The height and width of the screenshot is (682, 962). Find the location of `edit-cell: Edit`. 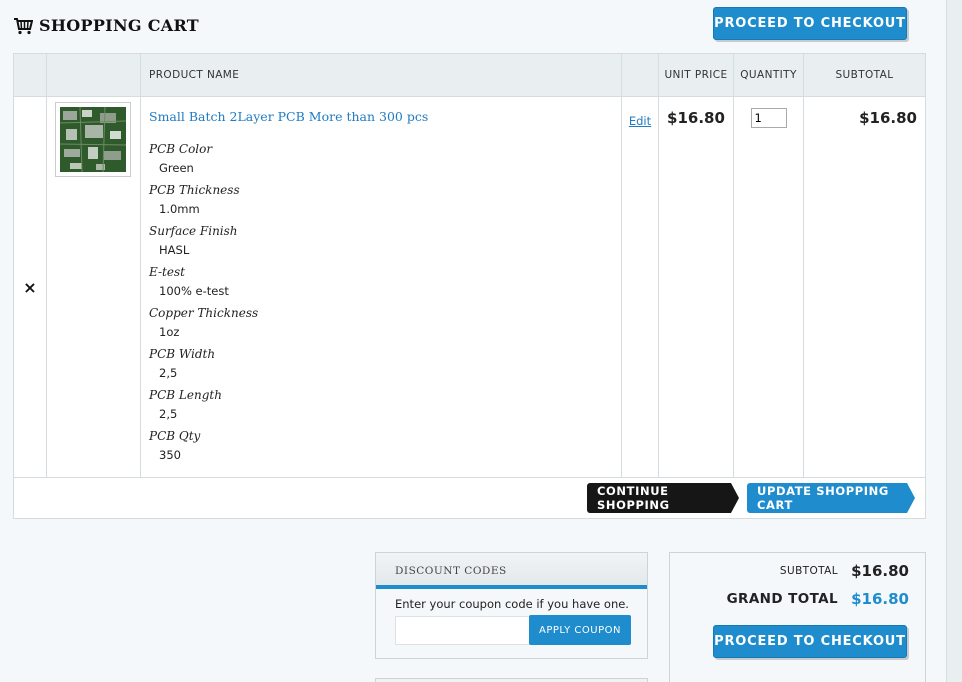

edit-cell: Edit is located at coordinates (640, 287).